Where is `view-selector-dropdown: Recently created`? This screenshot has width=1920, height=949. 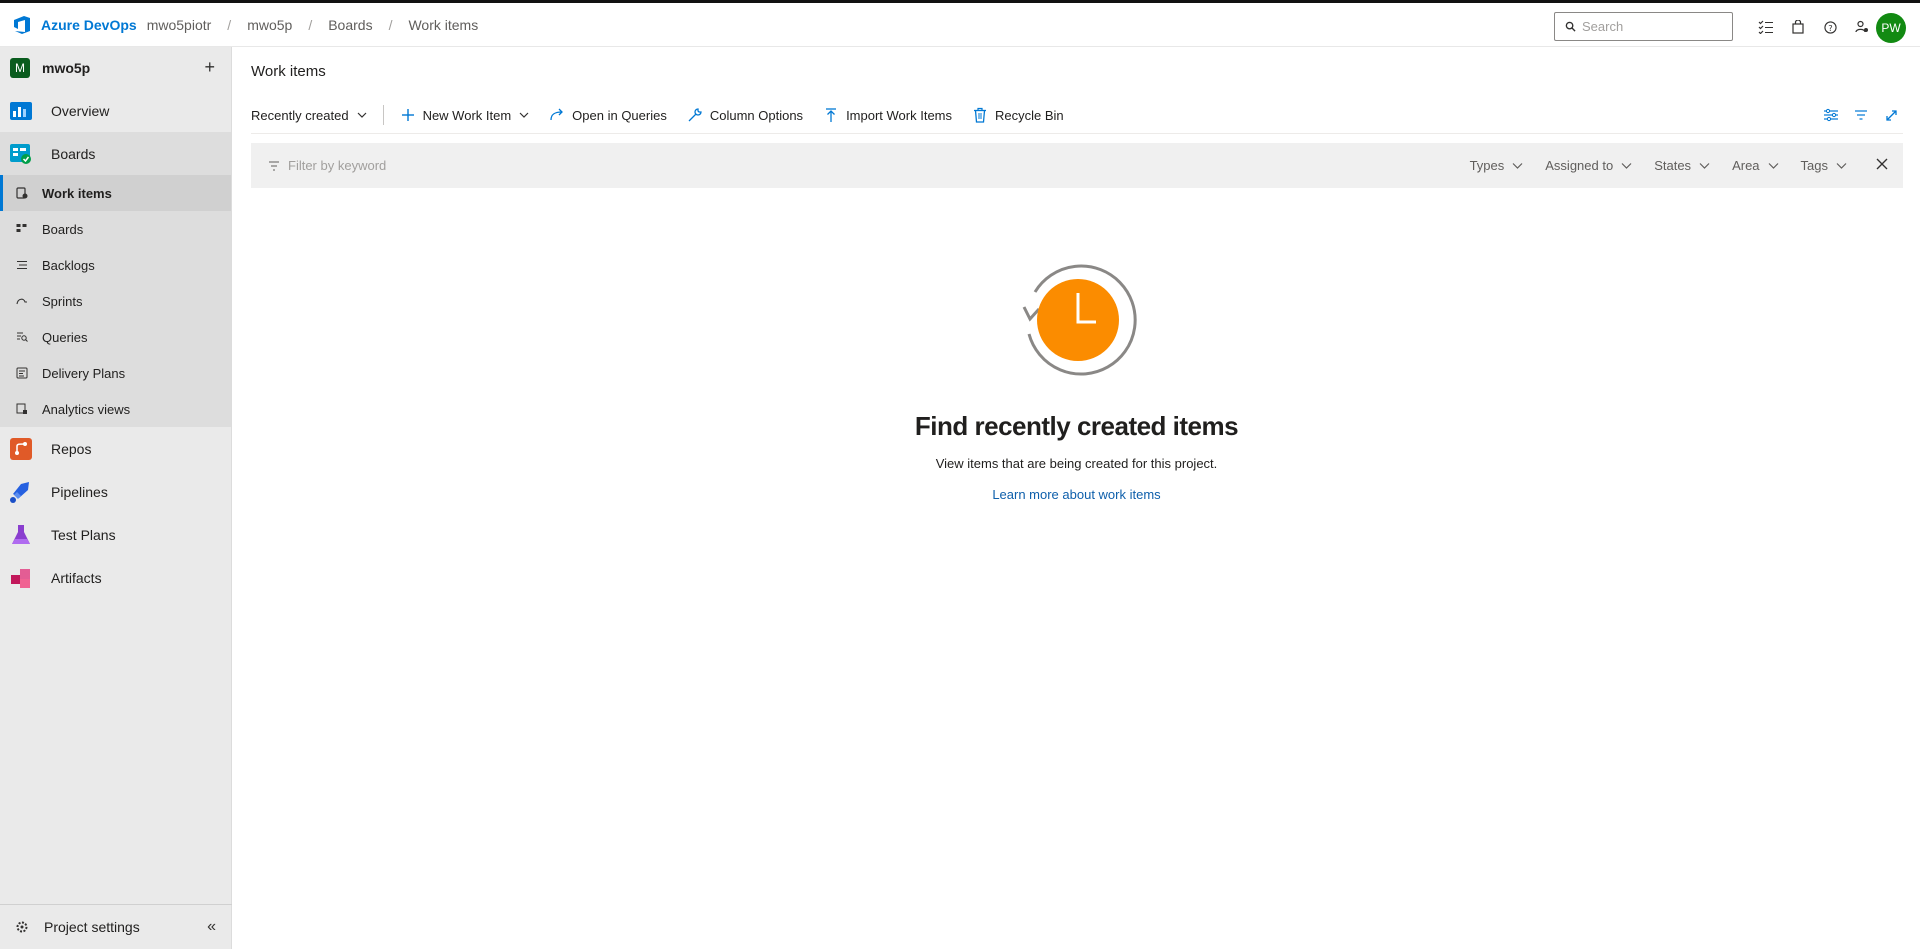 view-selector-dropdown: Recently created is located at coordinates (309, 115).